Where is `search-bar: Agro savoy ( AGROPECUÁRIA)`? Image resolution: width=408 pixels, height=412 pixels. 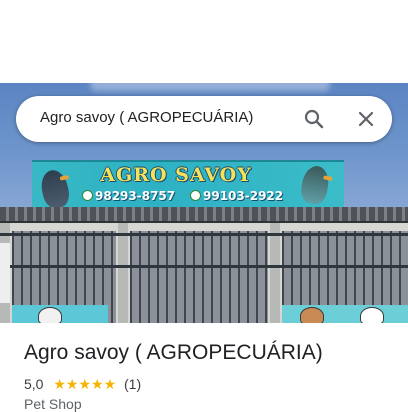 search-bar: Agro savoy ( AGROPECUÁRIA) is located at coordinates (204, 119).